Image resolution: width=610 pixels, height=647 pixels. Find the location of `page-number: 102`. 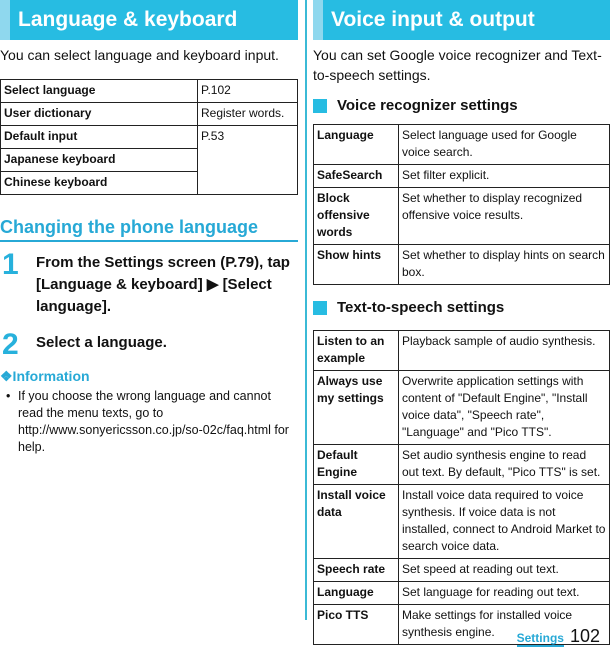

page-number: 102 is located at coordinates (584, 636).